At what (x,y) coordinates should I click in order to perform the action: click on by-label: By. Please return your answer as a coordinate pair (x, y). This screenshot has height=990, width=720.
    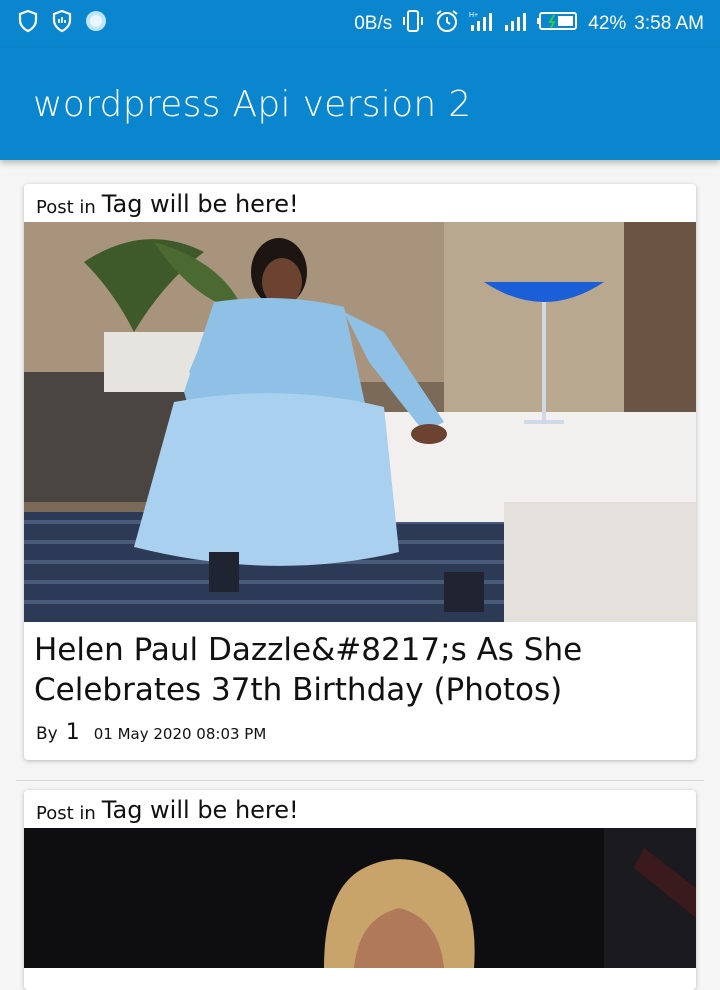
    Looking at the image, I should click on (47, 734).